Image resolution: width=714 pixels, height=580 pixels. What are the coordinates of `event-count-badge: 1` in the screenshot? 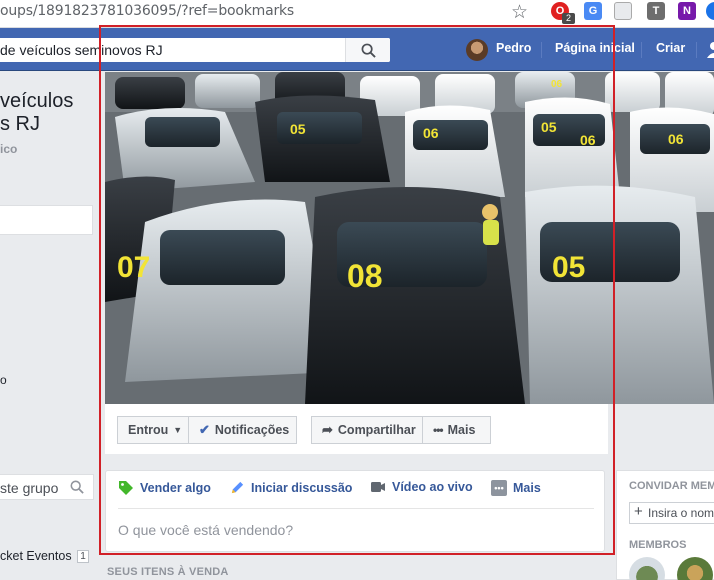 It's located at (83, 556).